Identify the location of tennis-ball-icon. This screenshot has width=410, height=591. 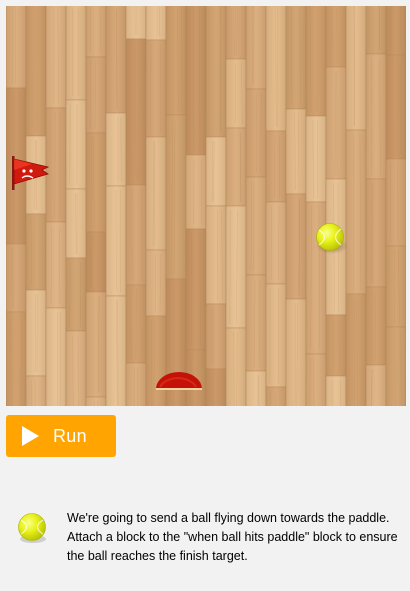
(32, 528).